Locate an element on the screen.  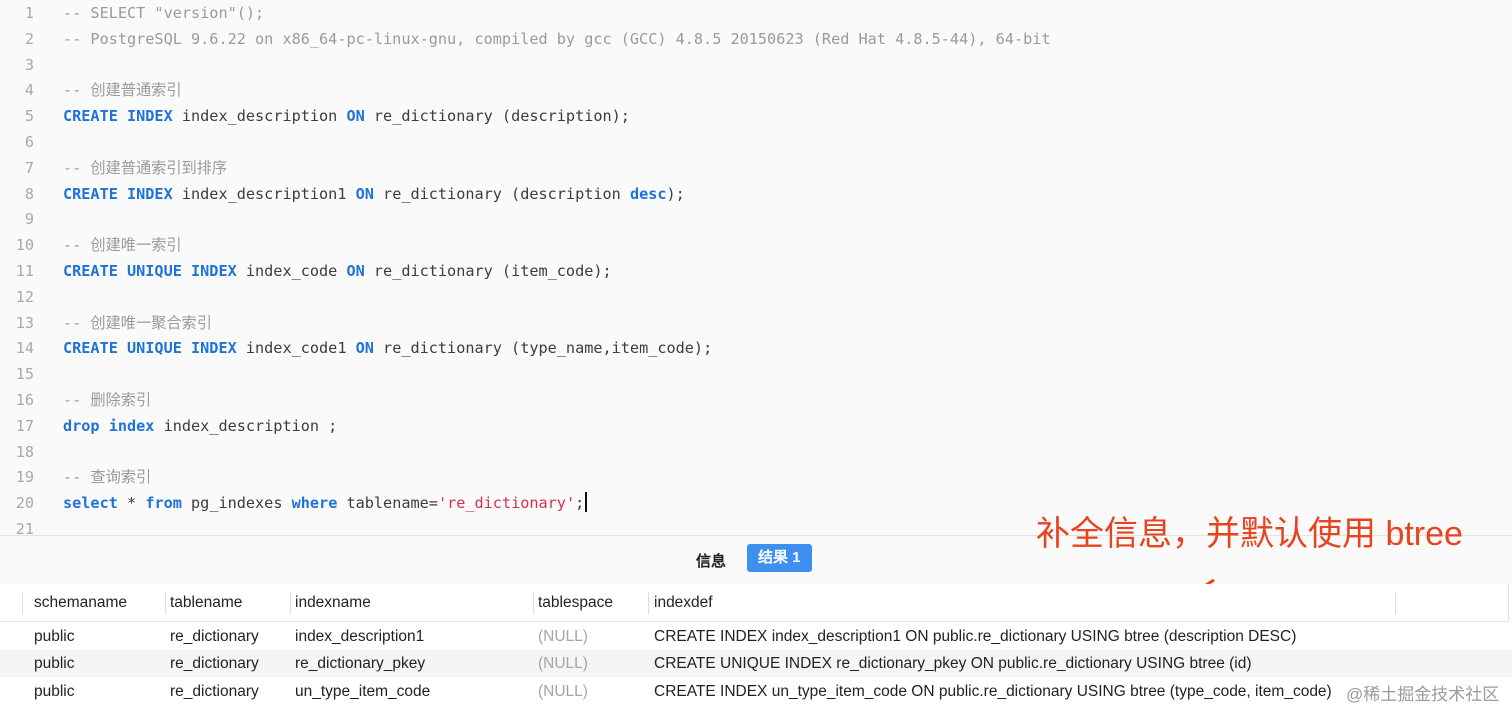
tab-info: 信息 is located at coordinates (711, 560).